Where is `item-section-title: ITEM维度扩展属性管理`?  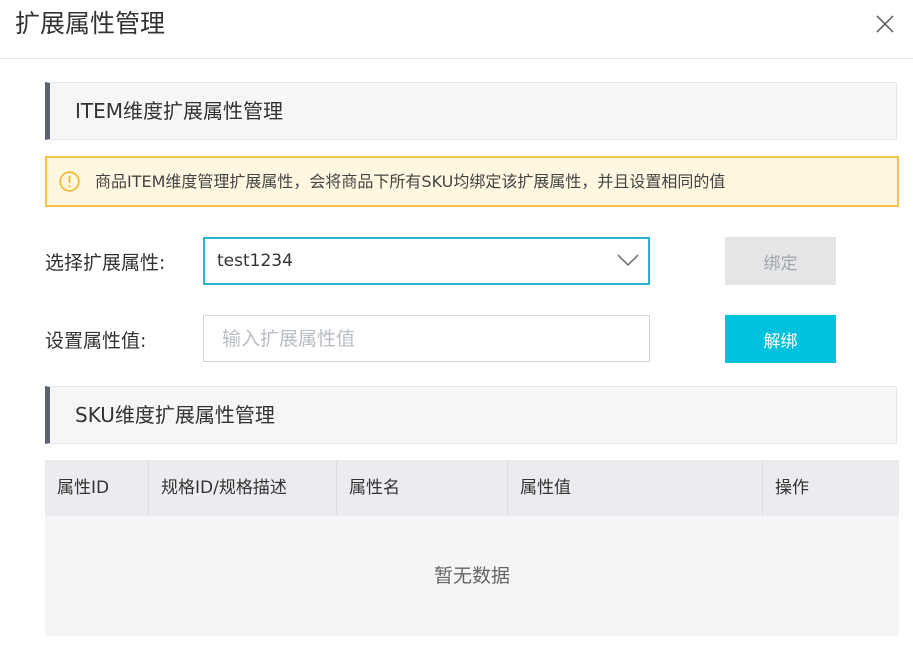
item-section-title: ITEM维度扩展属性管理 is located at coordinates (179, 111).